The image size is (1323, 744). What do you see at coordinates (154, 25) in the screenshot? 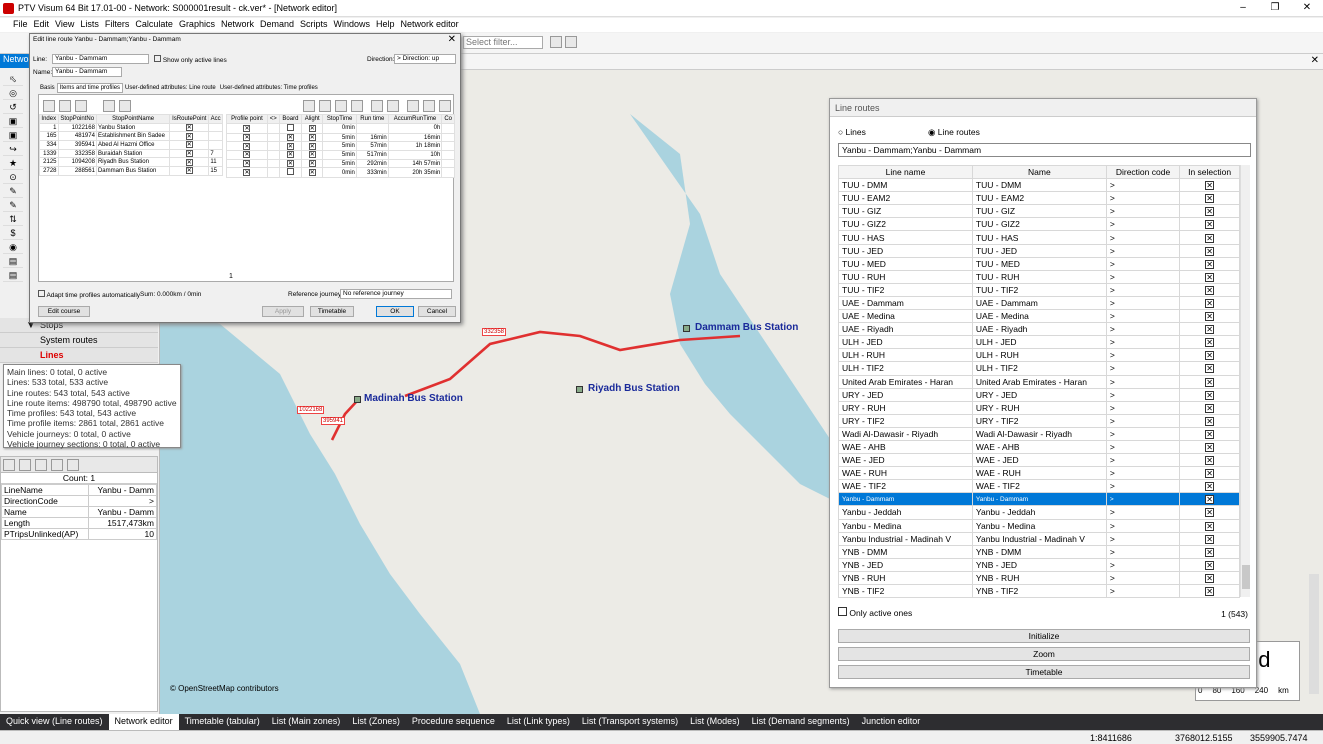
I see `menu-calculate: Calculate` at bounding box center [154, 25].